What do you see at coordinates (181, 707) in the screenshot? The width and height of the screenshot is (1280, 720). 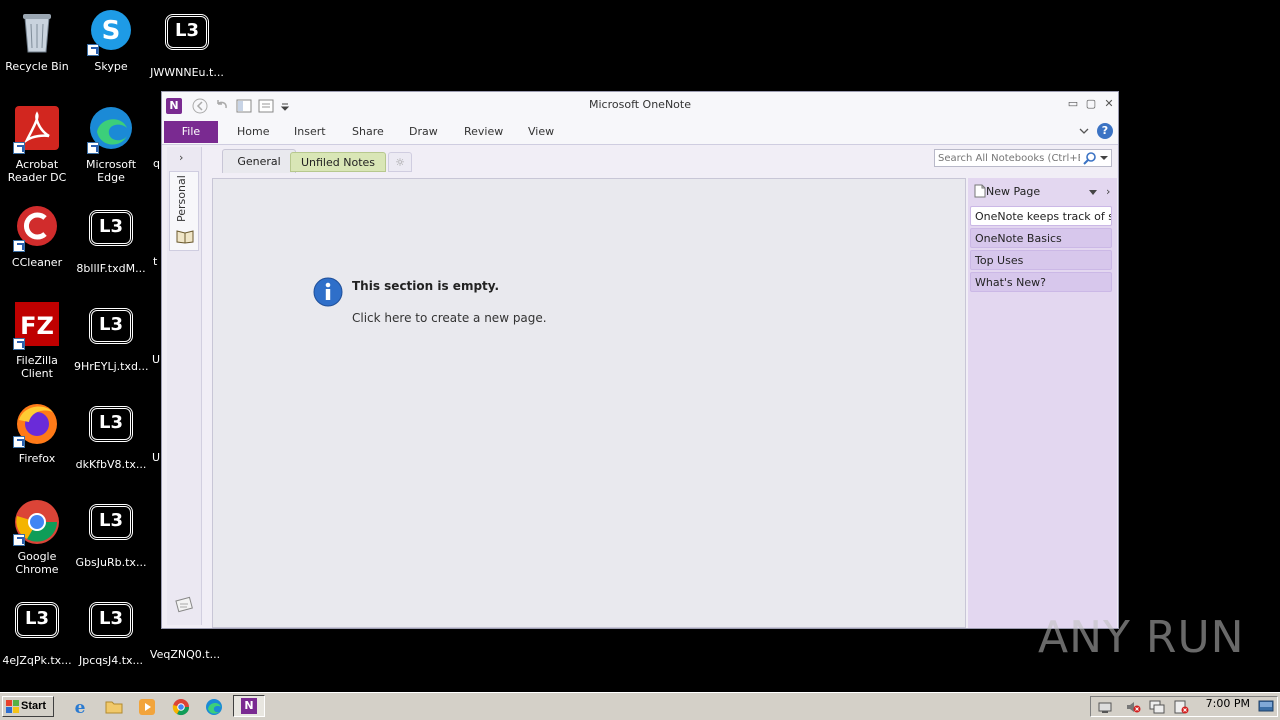 I see `chrome-taskbar-icon` at bounding box center [181, 707].